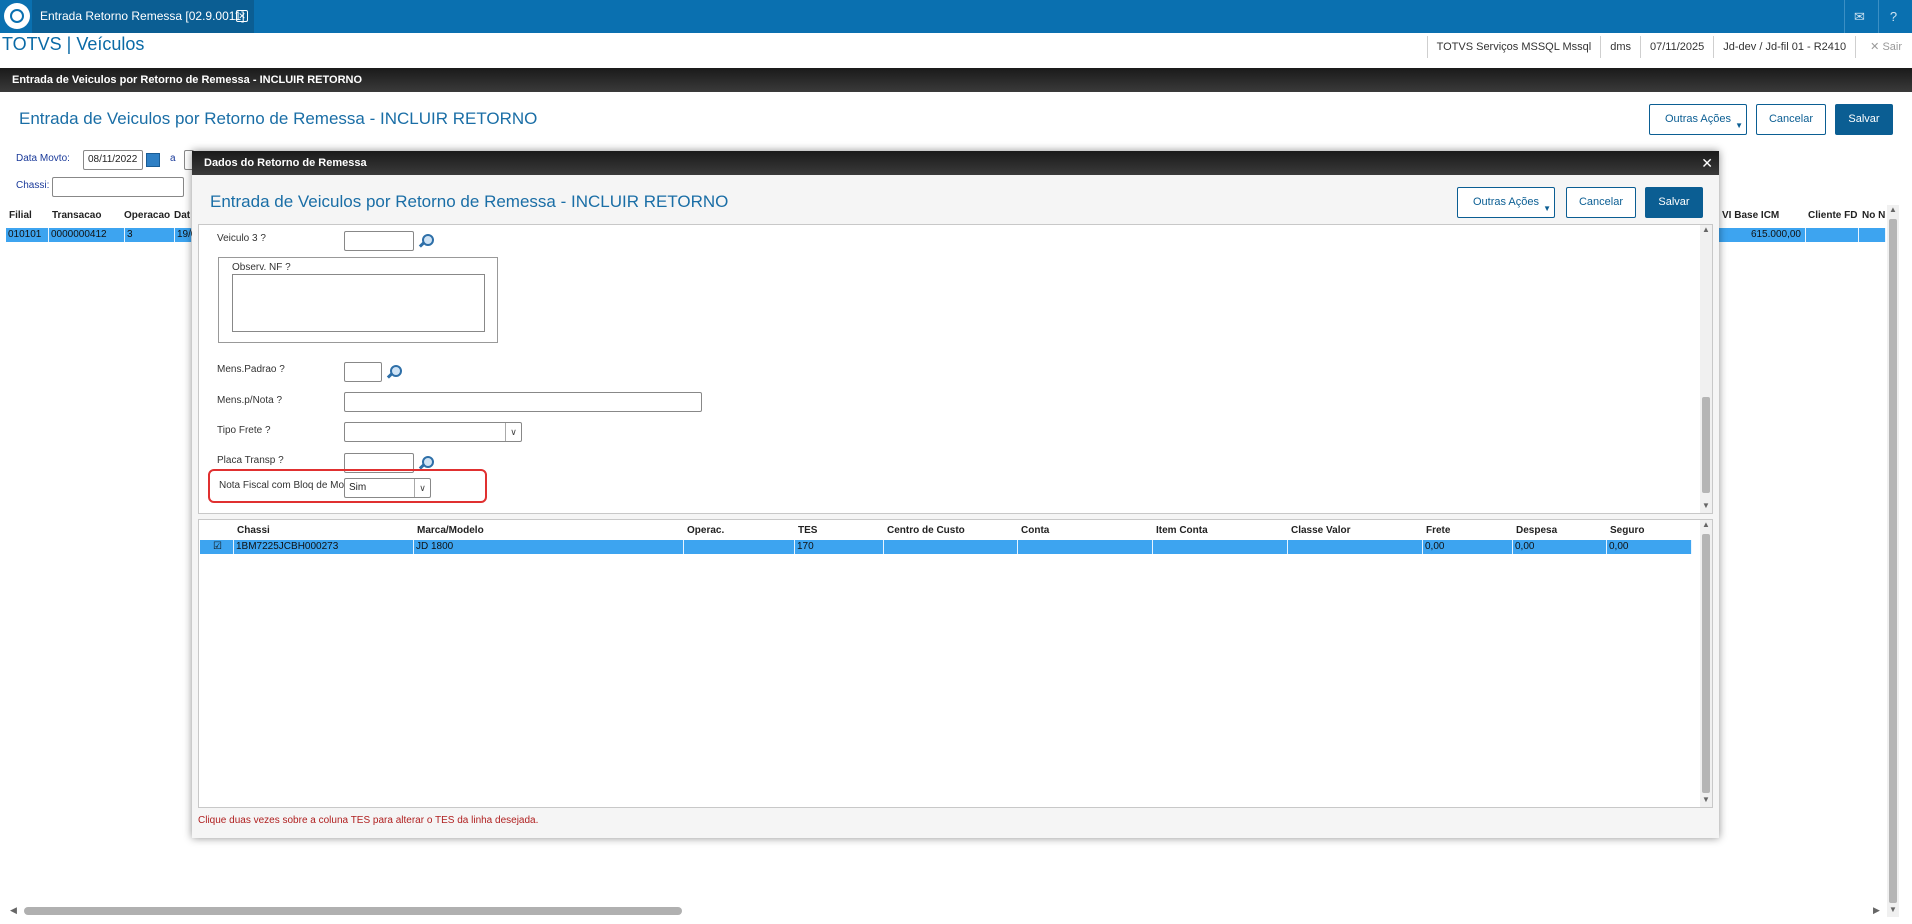  I want to click on cell-operac, so click(739, 547).